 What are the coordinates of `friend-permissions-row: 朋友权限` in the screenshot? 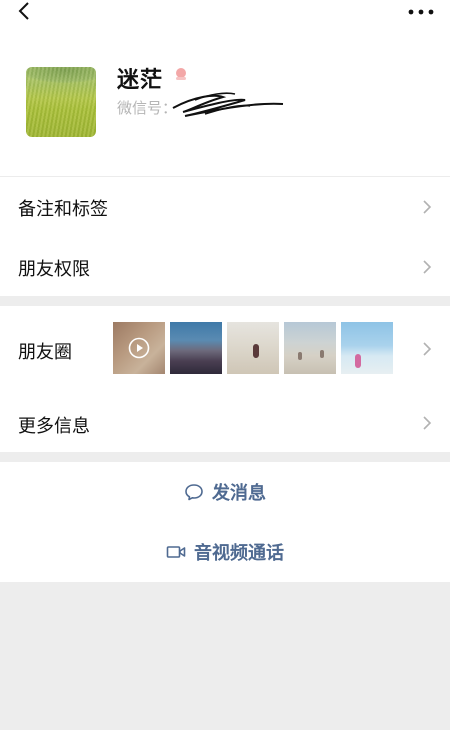 It's located at (225, 266).